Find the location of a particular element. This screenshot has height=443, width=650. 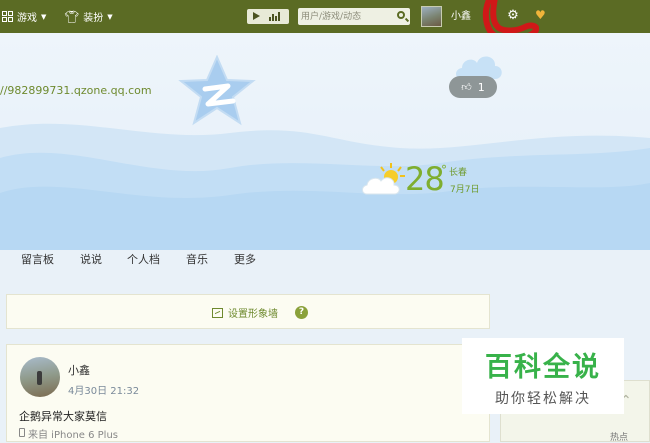

set-image-wall-button: 设置形象墙 ? is located at coordinates (260, 312).